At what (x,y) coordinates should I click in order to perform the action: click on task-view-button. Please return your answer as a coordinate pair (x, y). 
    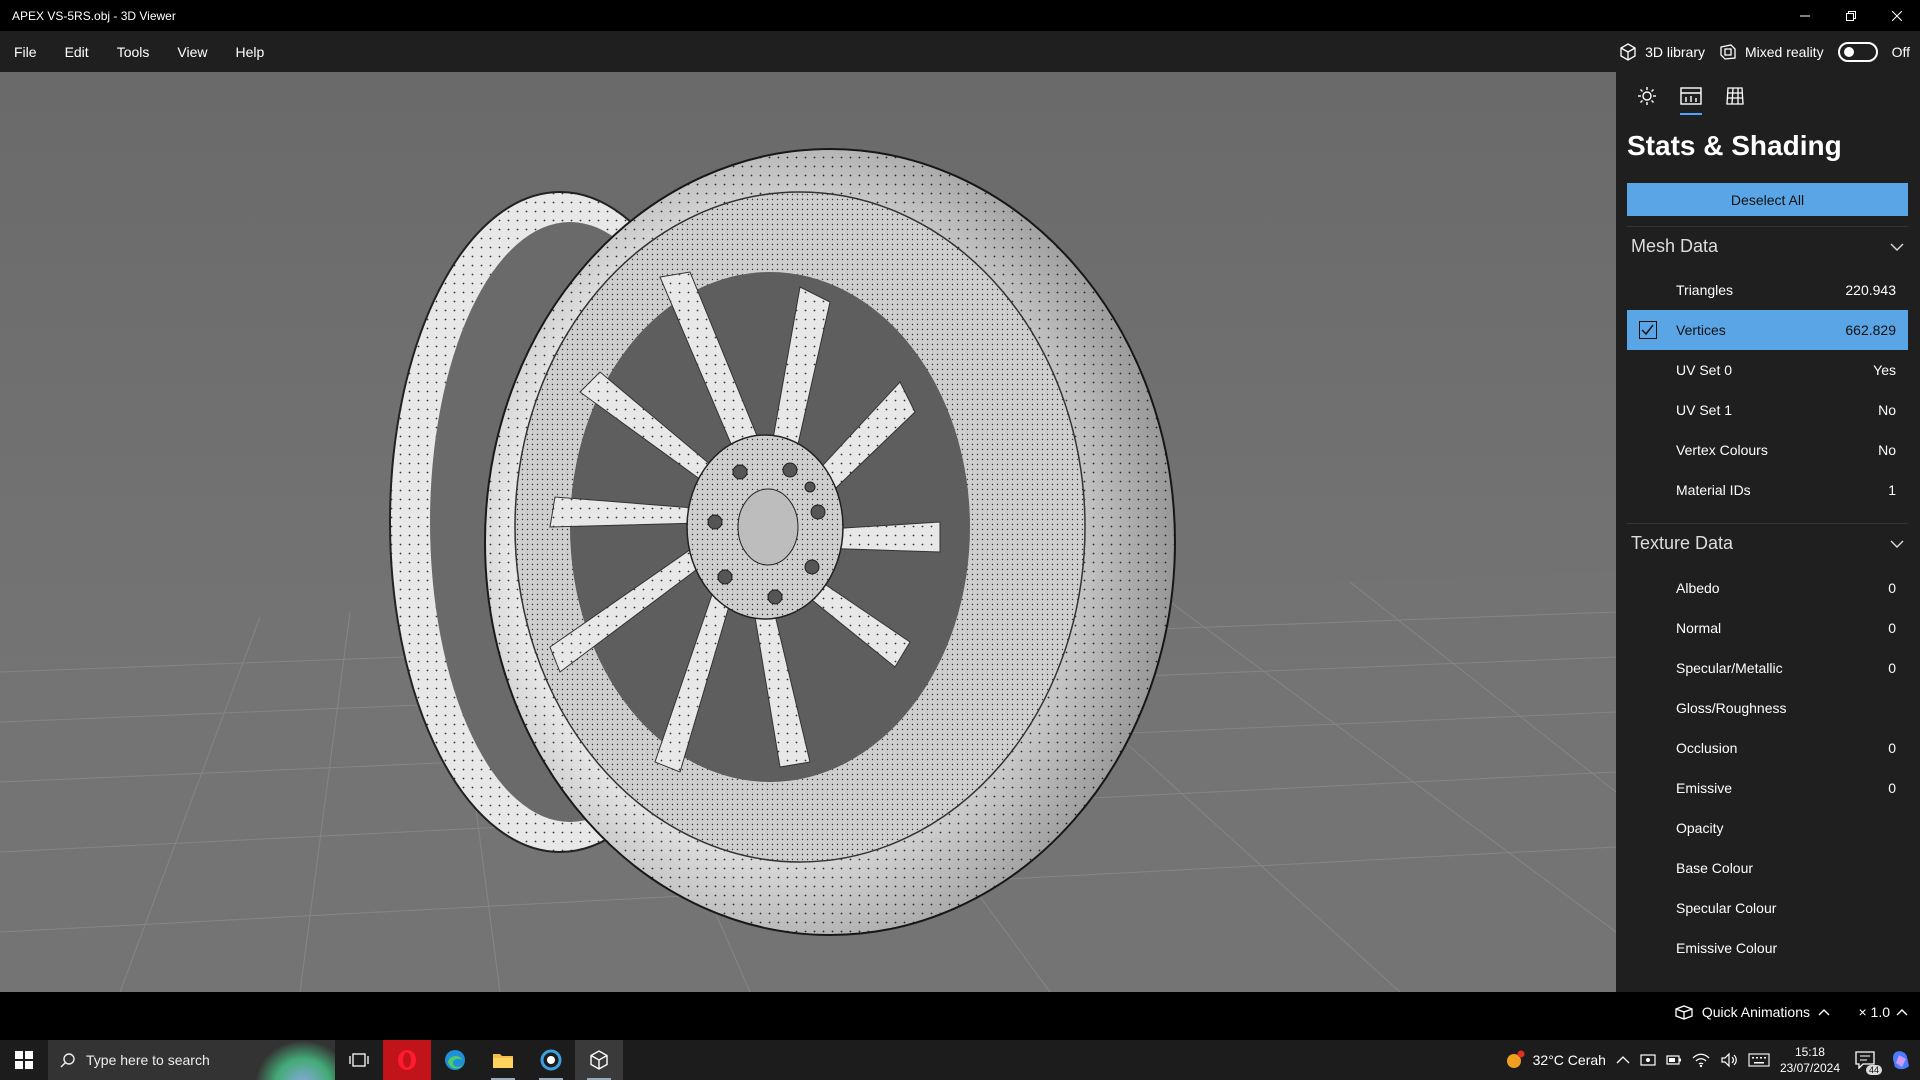
    Looking at the image, I should click on (359, 1060).